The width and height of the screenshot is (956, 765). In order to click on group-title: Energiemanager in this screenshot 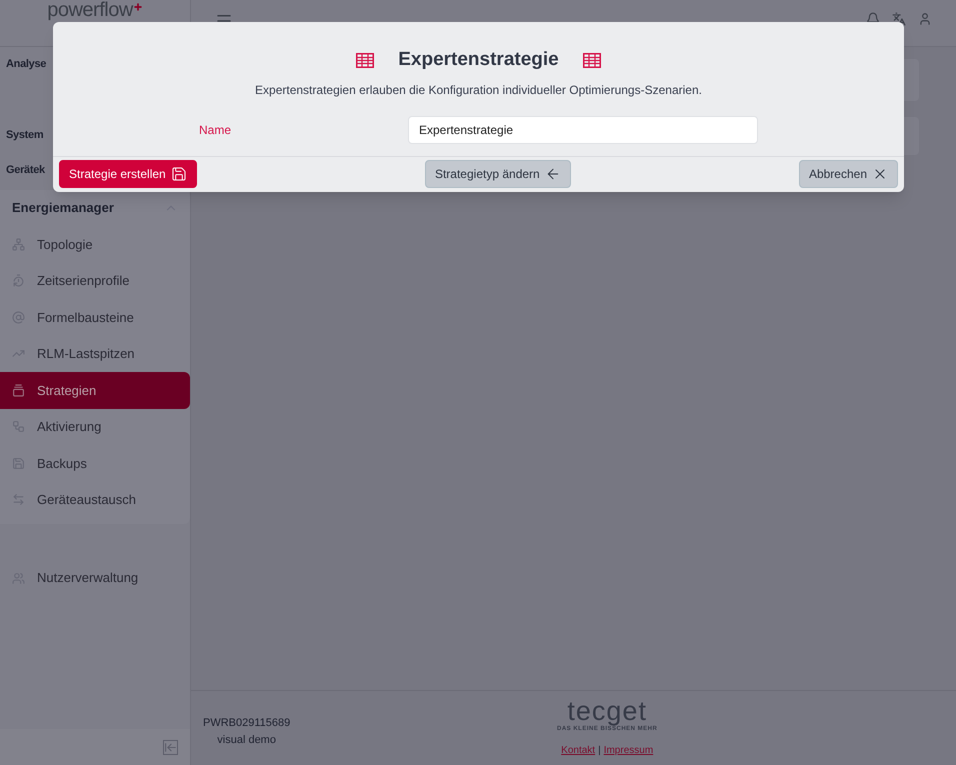, I will do `click(63, 208)`.